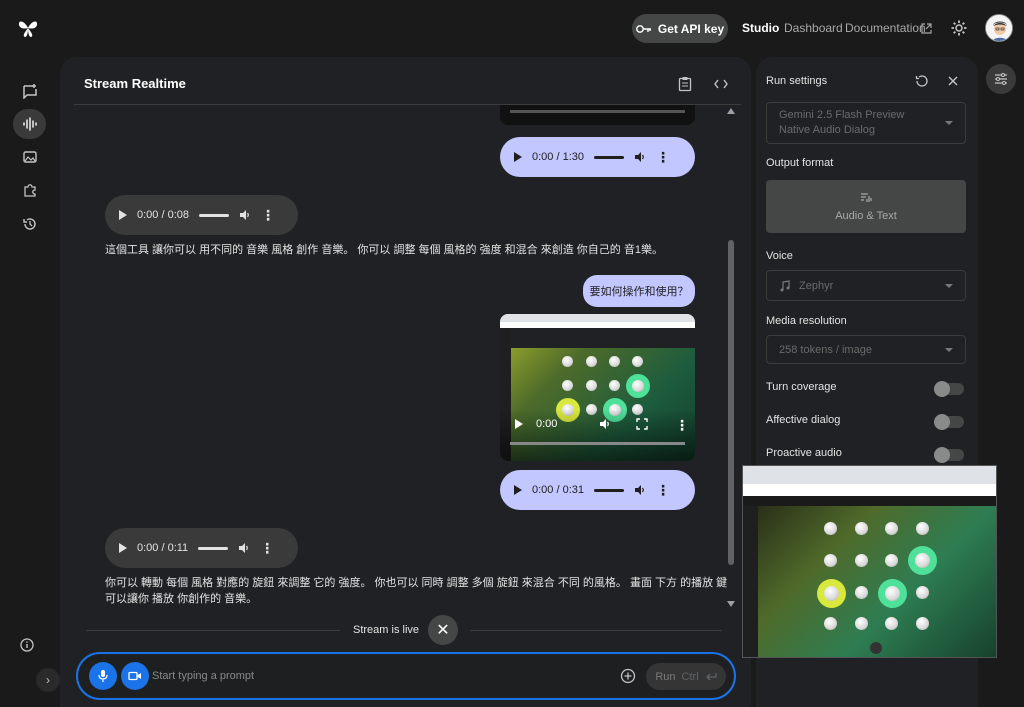 The image size is (1024, 707). Describe the element at coordinates (926, 28) in the screenshot. I see `external-link-icon` at that location.